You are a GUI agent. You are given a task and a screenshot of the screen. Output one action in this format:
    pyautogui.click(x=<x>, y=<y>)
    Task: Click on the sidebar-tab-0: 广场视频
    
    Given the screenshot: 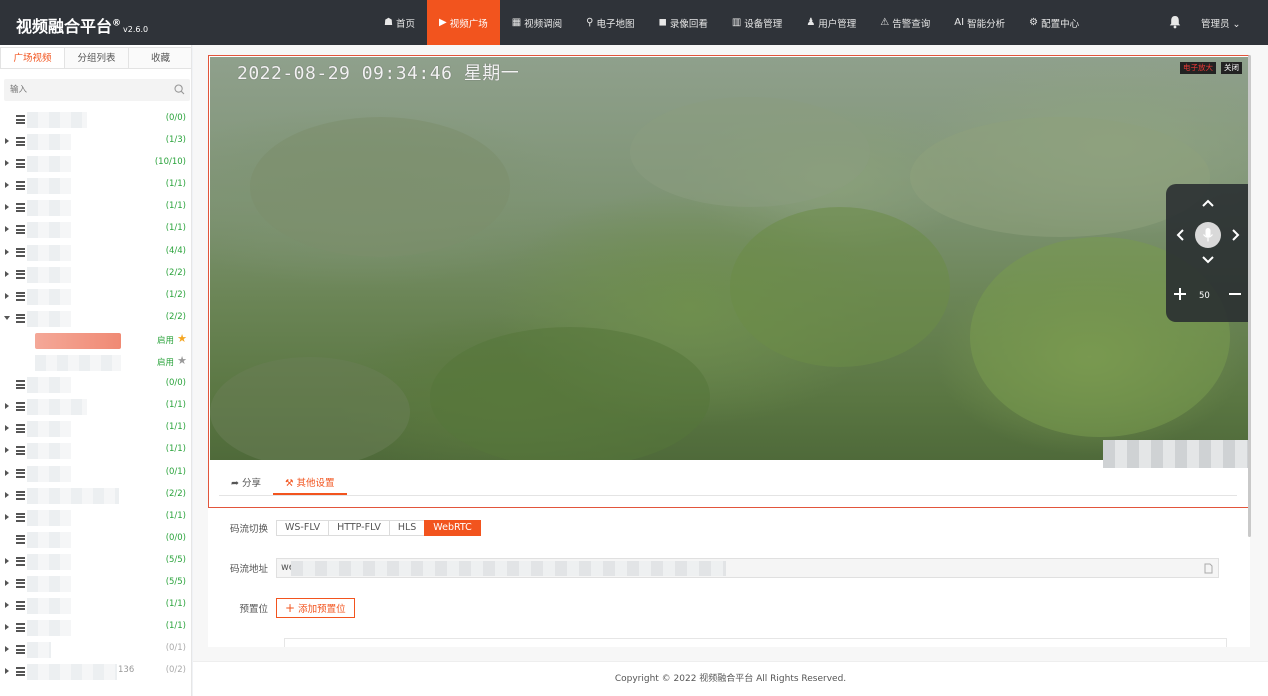 What is the action you would take?
    pyautogui.click(x=32, y=57)
    